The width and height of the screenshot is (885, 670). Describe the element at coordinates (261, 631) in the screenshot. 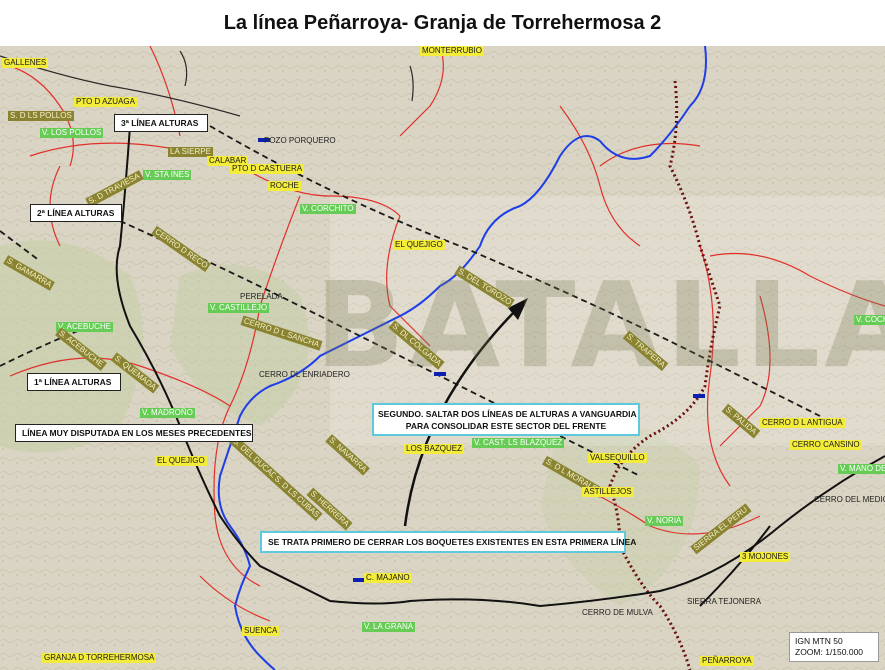

I see `place-suenca: SUENCA` at that location.